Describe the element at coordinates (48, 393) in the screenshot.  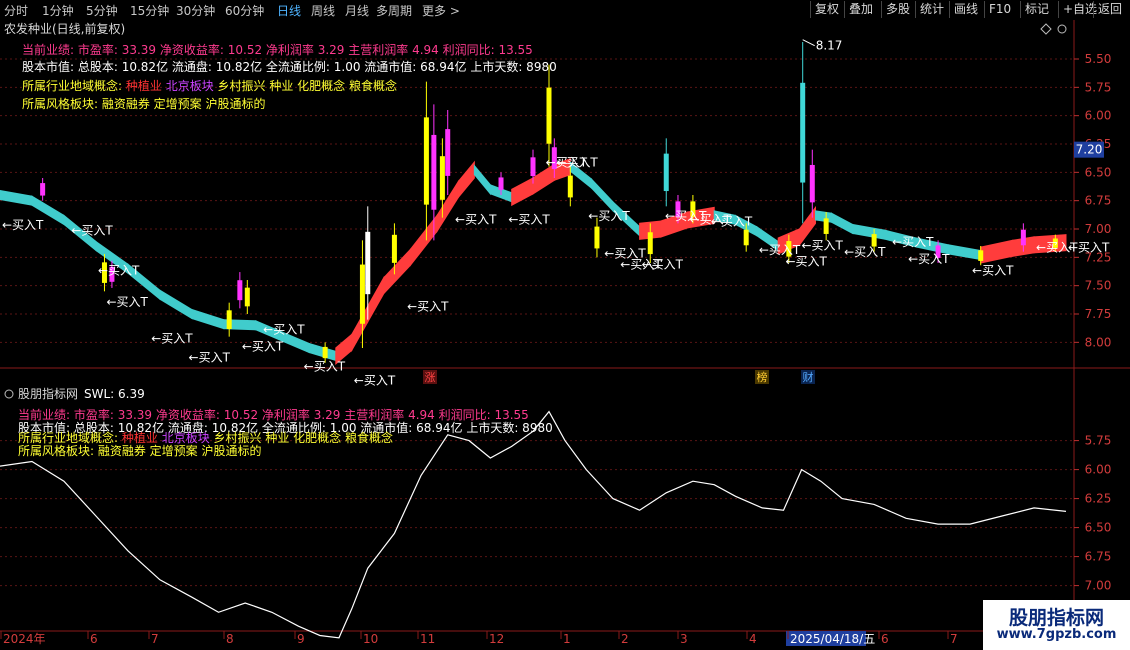
I see `sub-title: 股朋指标网` at that location.